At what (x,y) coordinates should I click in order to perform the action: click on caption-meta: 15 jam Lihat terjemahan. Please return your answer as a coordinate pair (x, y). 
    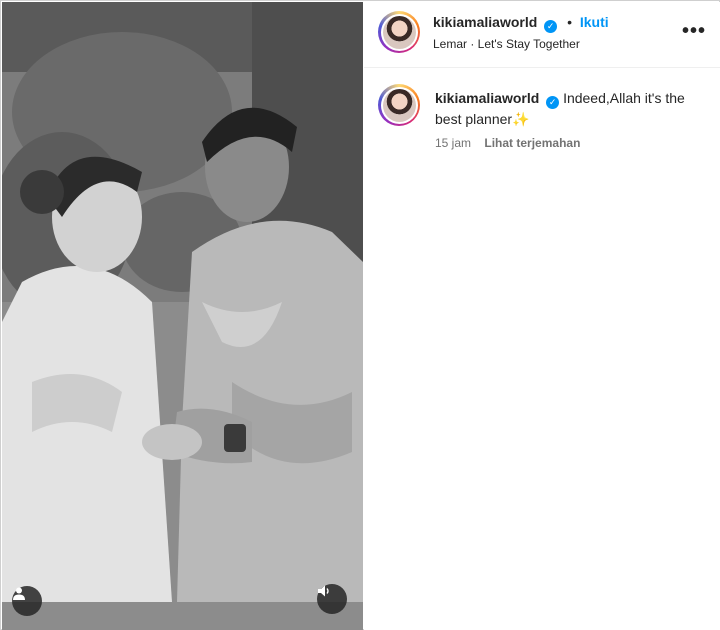
    Looking at the image, I should click on (507, 143).